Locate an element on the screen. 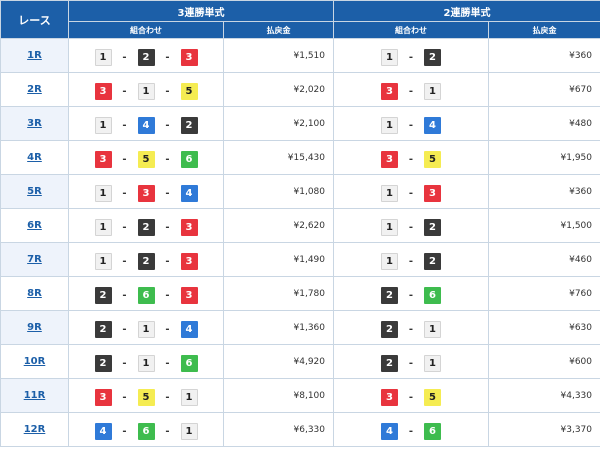  exacta-combination-cell: 1-3 is located at coordinates (411, 191).